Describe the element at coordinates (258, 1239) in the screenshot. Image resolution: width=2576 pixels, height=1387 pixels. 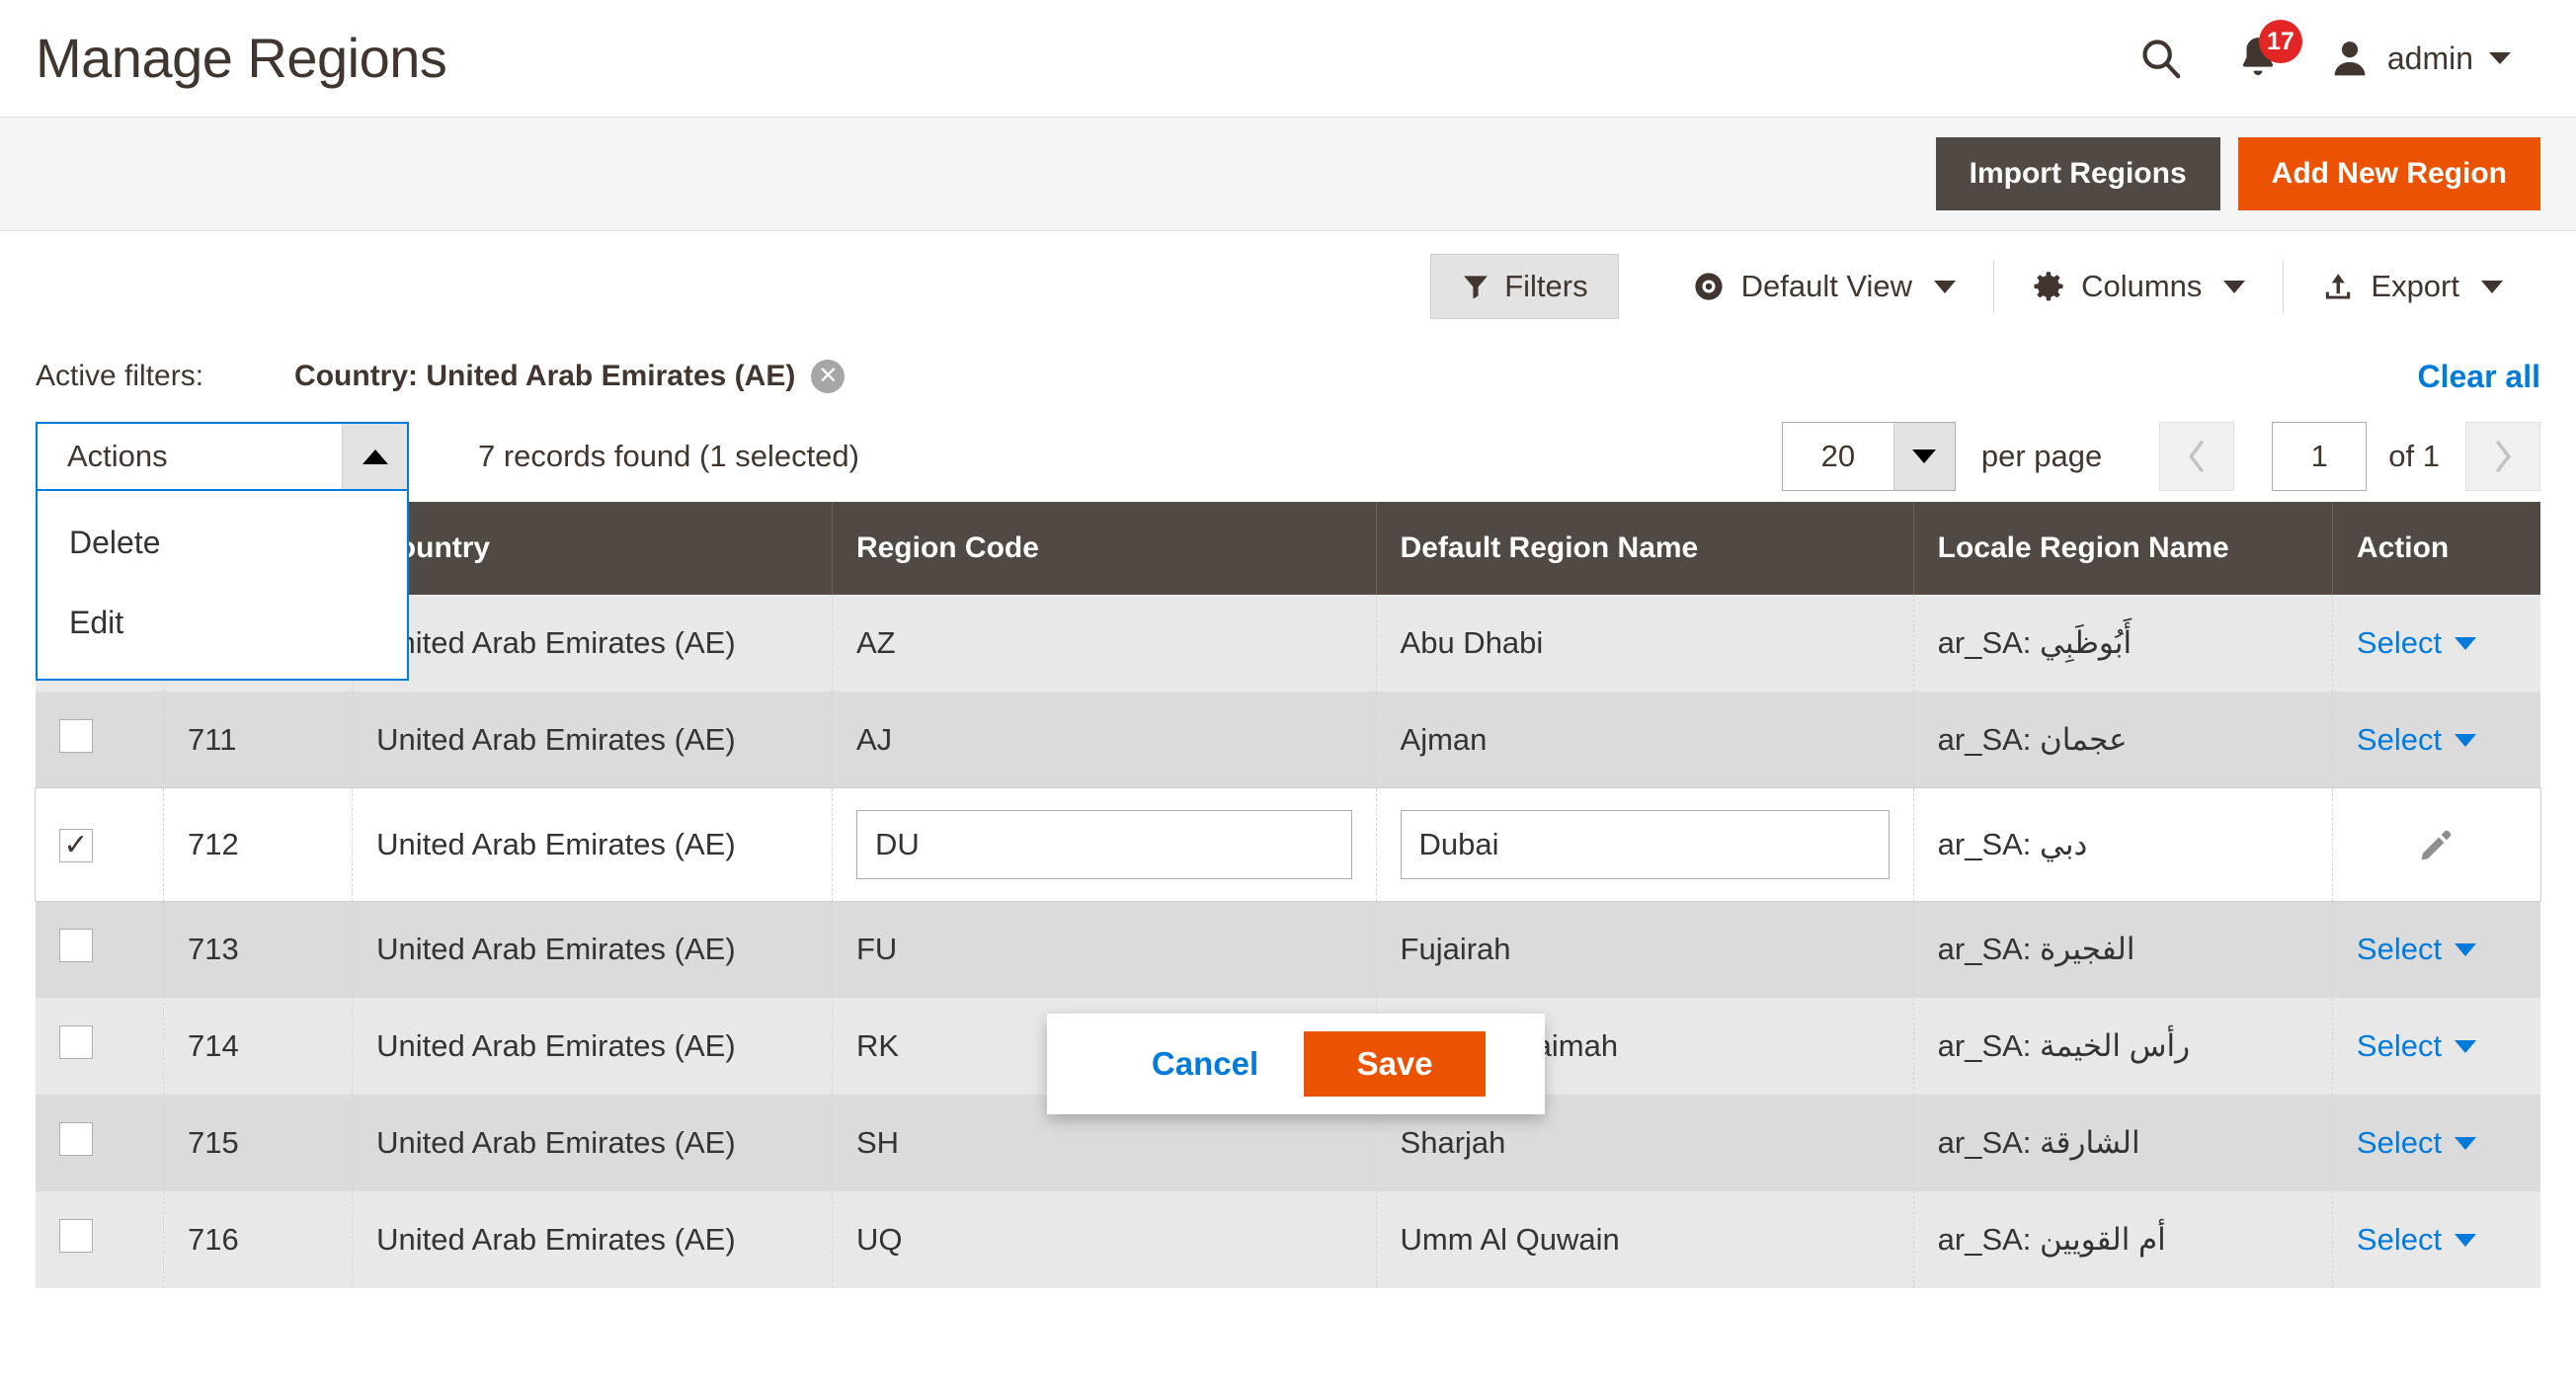
I see `row-id: 716` at that location.